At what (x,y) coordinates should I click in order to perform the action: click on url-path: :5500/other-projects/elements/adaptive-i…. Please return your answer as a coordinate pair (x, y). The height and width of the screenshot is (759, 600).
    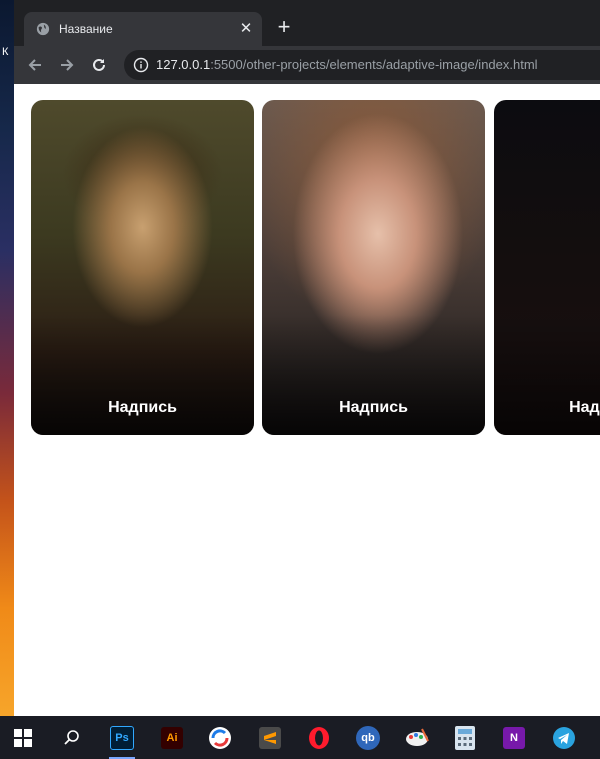
    Looking at the image, I should click on (374, 64).